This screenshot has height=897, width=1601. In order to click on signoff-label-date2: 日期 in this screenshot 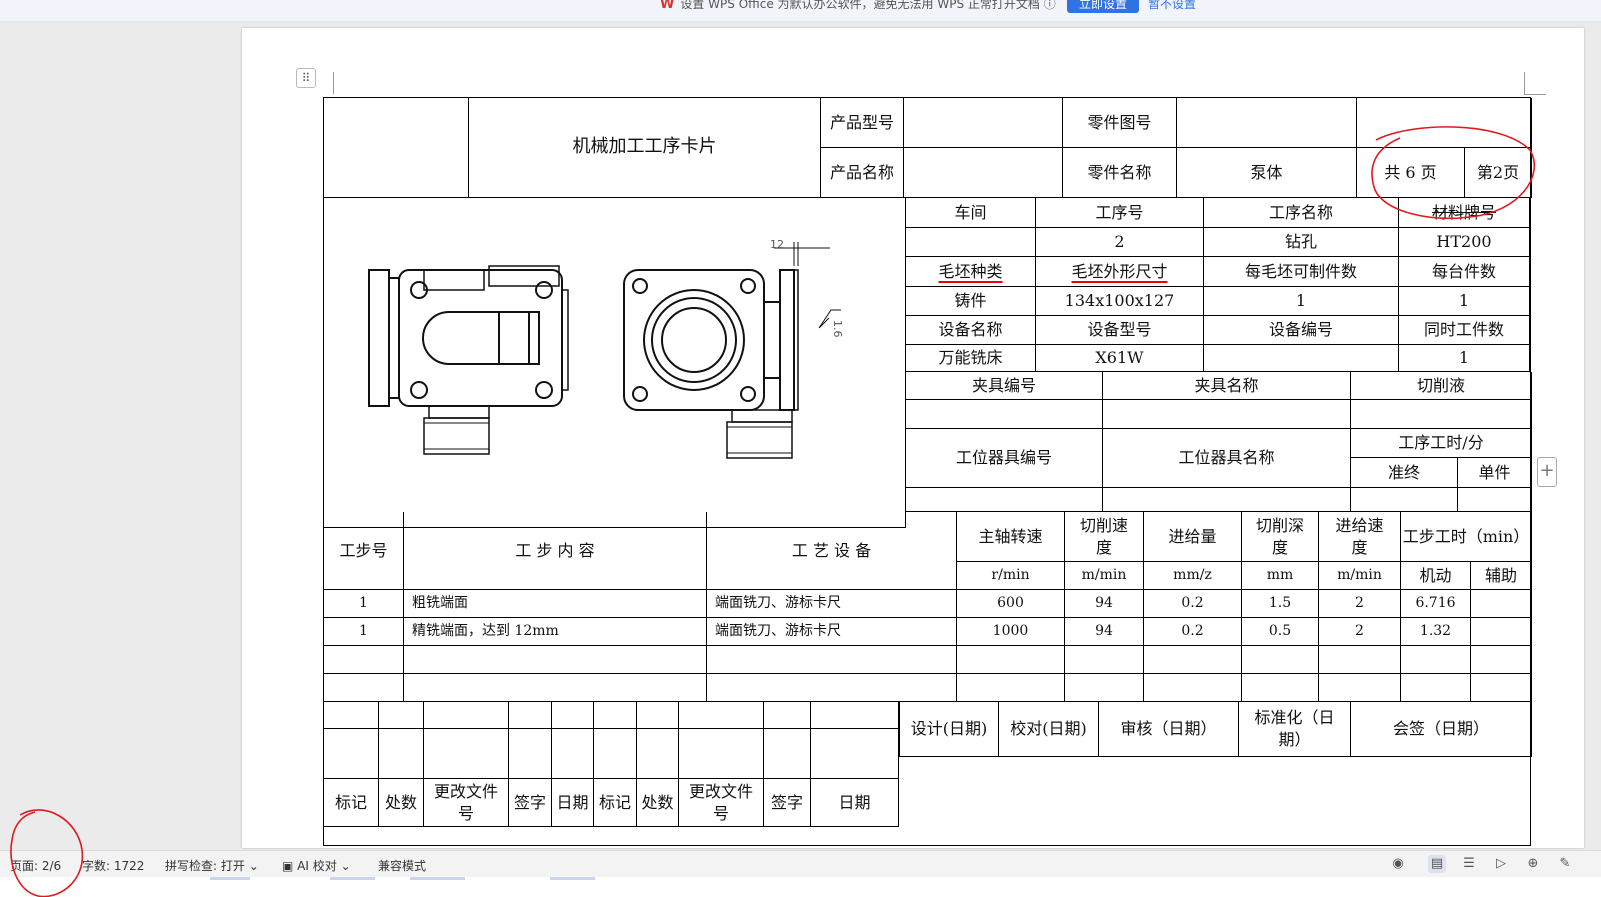, I will do `click(855, 803)`.